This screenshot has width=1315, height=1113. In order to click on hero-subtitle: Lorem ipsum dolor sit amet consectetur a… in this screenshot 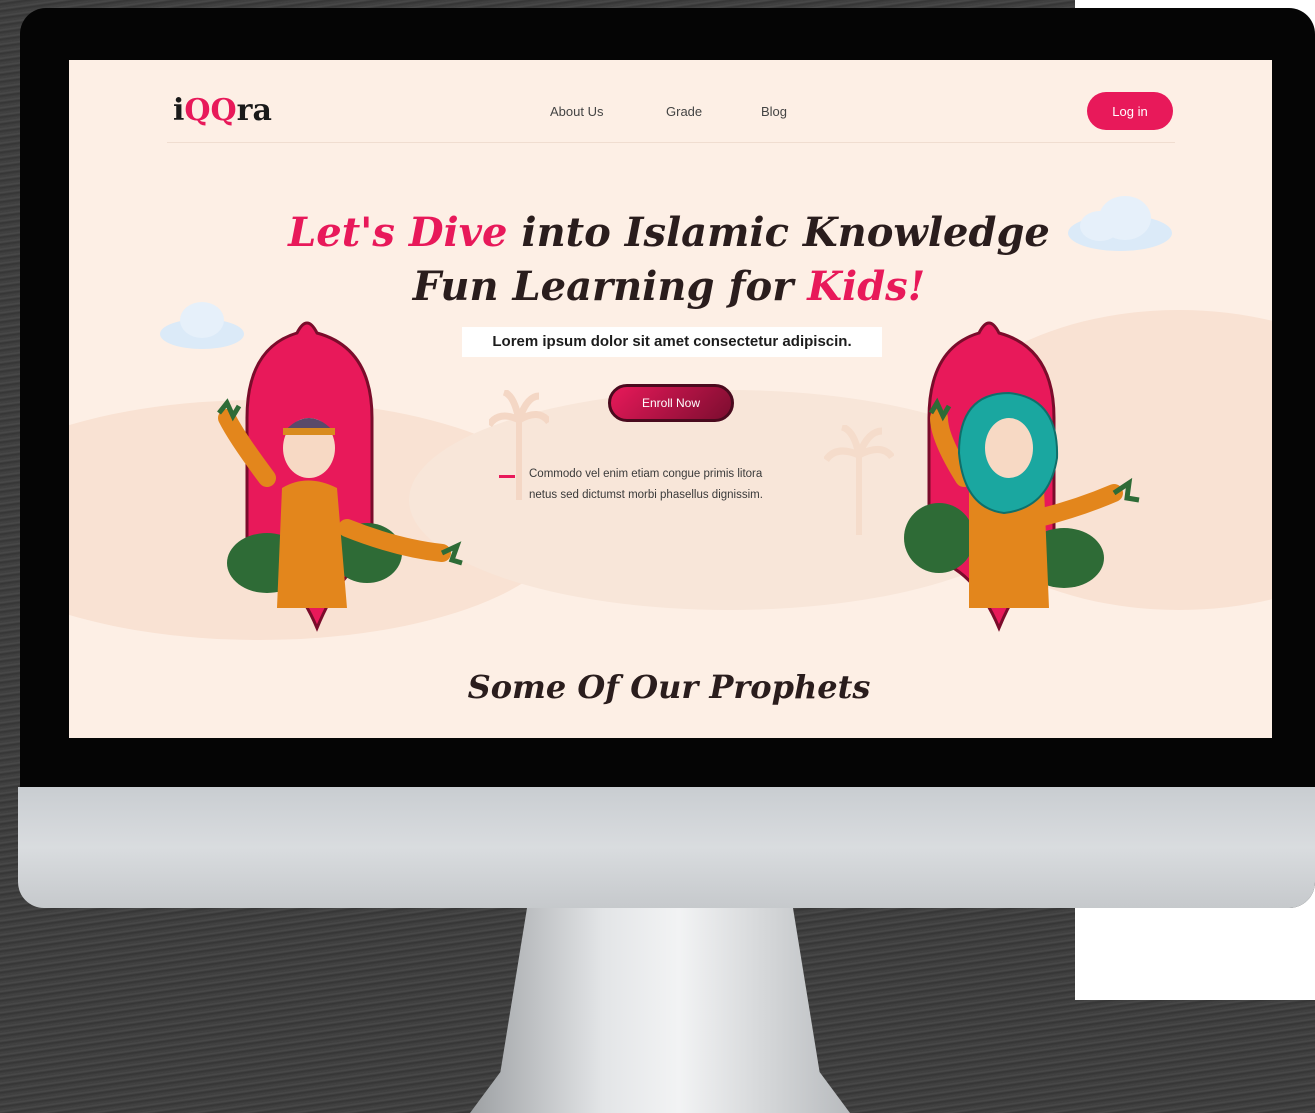, I will do `click(672, 342)`.